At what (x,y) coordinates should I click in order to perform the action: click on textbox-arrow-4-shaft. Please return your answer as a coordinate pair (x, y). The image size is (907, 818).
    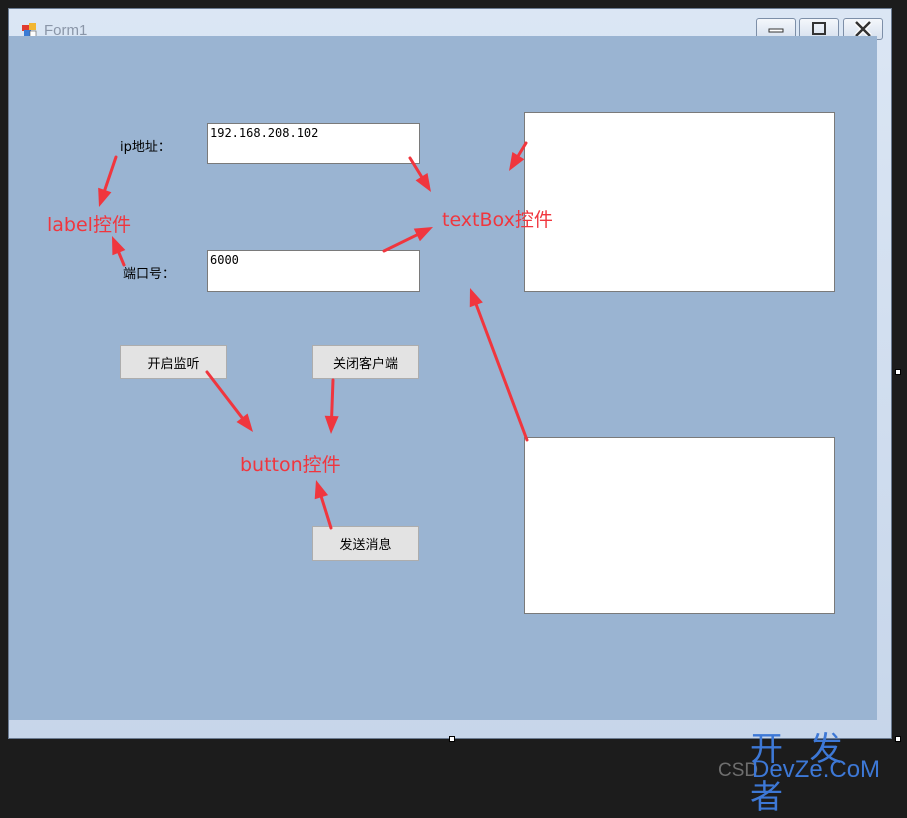
    Looking at the image, I should click on (501, 372).